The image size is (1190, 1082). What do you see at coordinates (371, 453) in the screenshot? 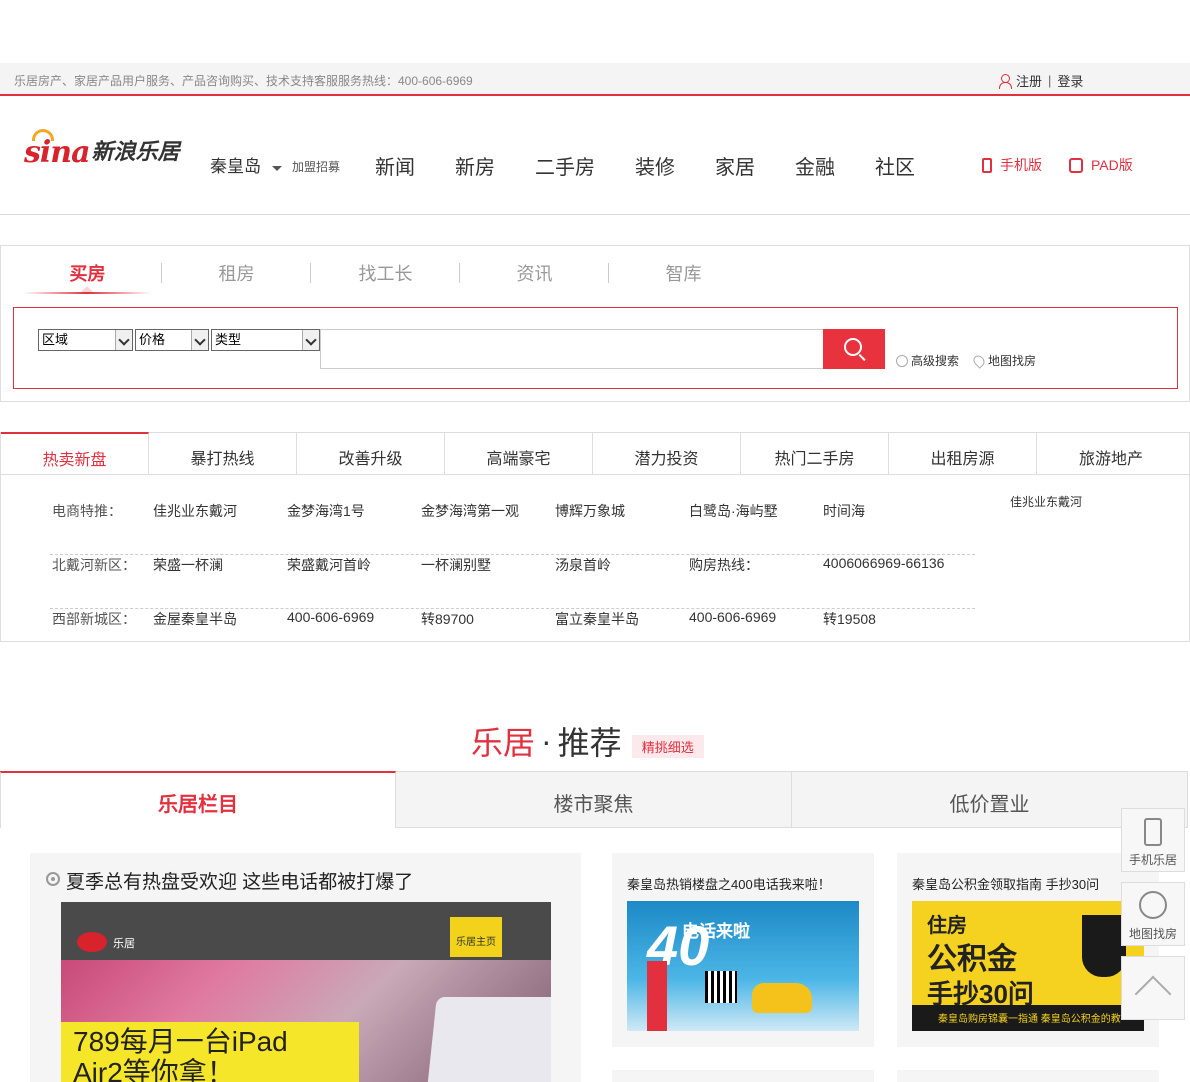
I see `tab-upgrade: 改善升级` at bounding box center [371, 453].